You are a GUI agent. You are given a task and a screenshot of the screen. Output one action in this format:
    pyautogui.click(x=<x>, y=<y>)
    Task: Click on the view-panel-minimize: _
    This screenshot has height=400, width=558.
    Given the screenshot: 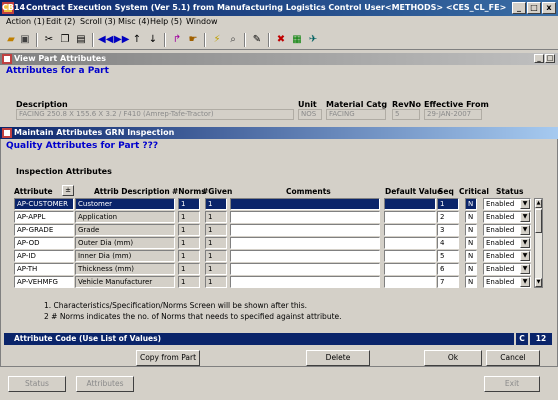 What is the action you would take?
    pyautogui.click(x=539, y=58)
    